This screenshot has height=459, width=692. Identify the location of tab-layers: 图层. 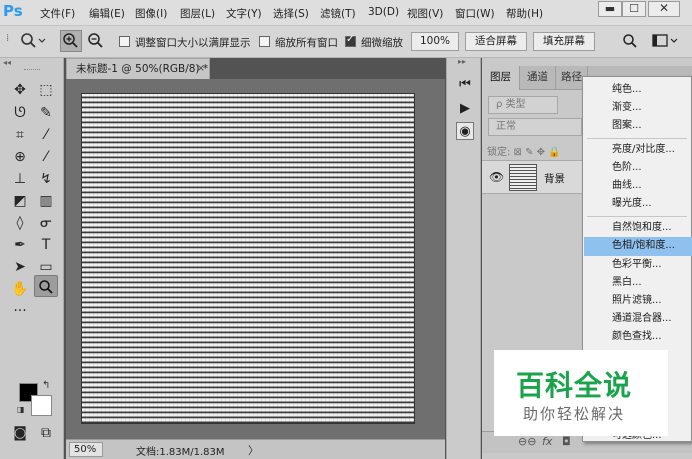
(501, 78).